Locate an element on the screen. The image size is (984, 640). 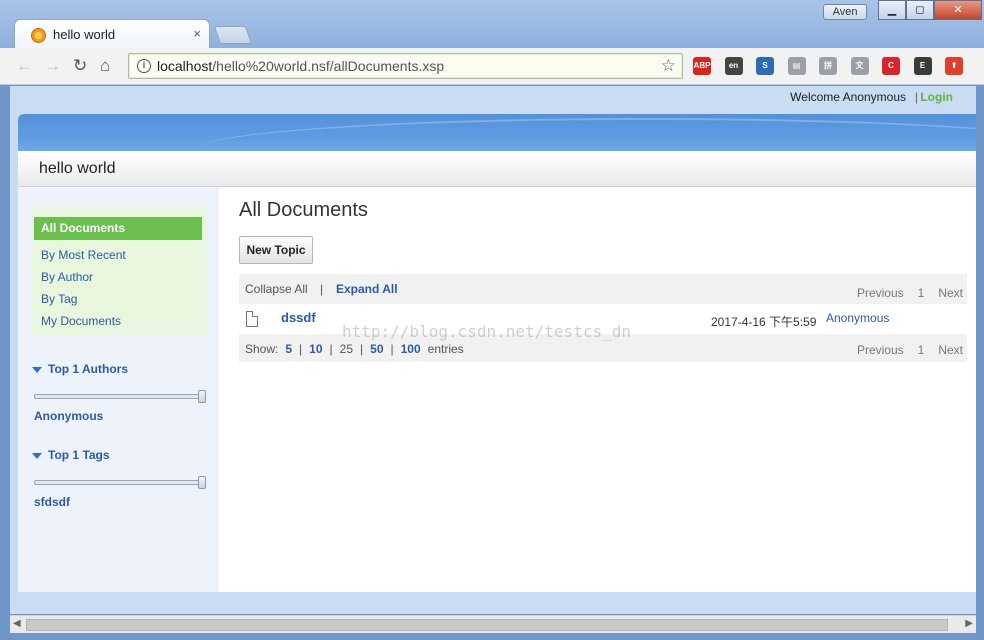
profile-button: Aven is located at coordinates (845, 12).